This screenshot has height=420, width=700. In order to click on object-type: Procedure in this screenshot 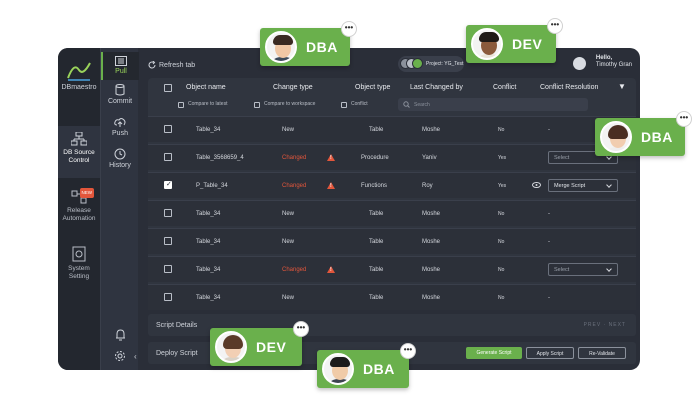, I will do `click(375, 158)`.